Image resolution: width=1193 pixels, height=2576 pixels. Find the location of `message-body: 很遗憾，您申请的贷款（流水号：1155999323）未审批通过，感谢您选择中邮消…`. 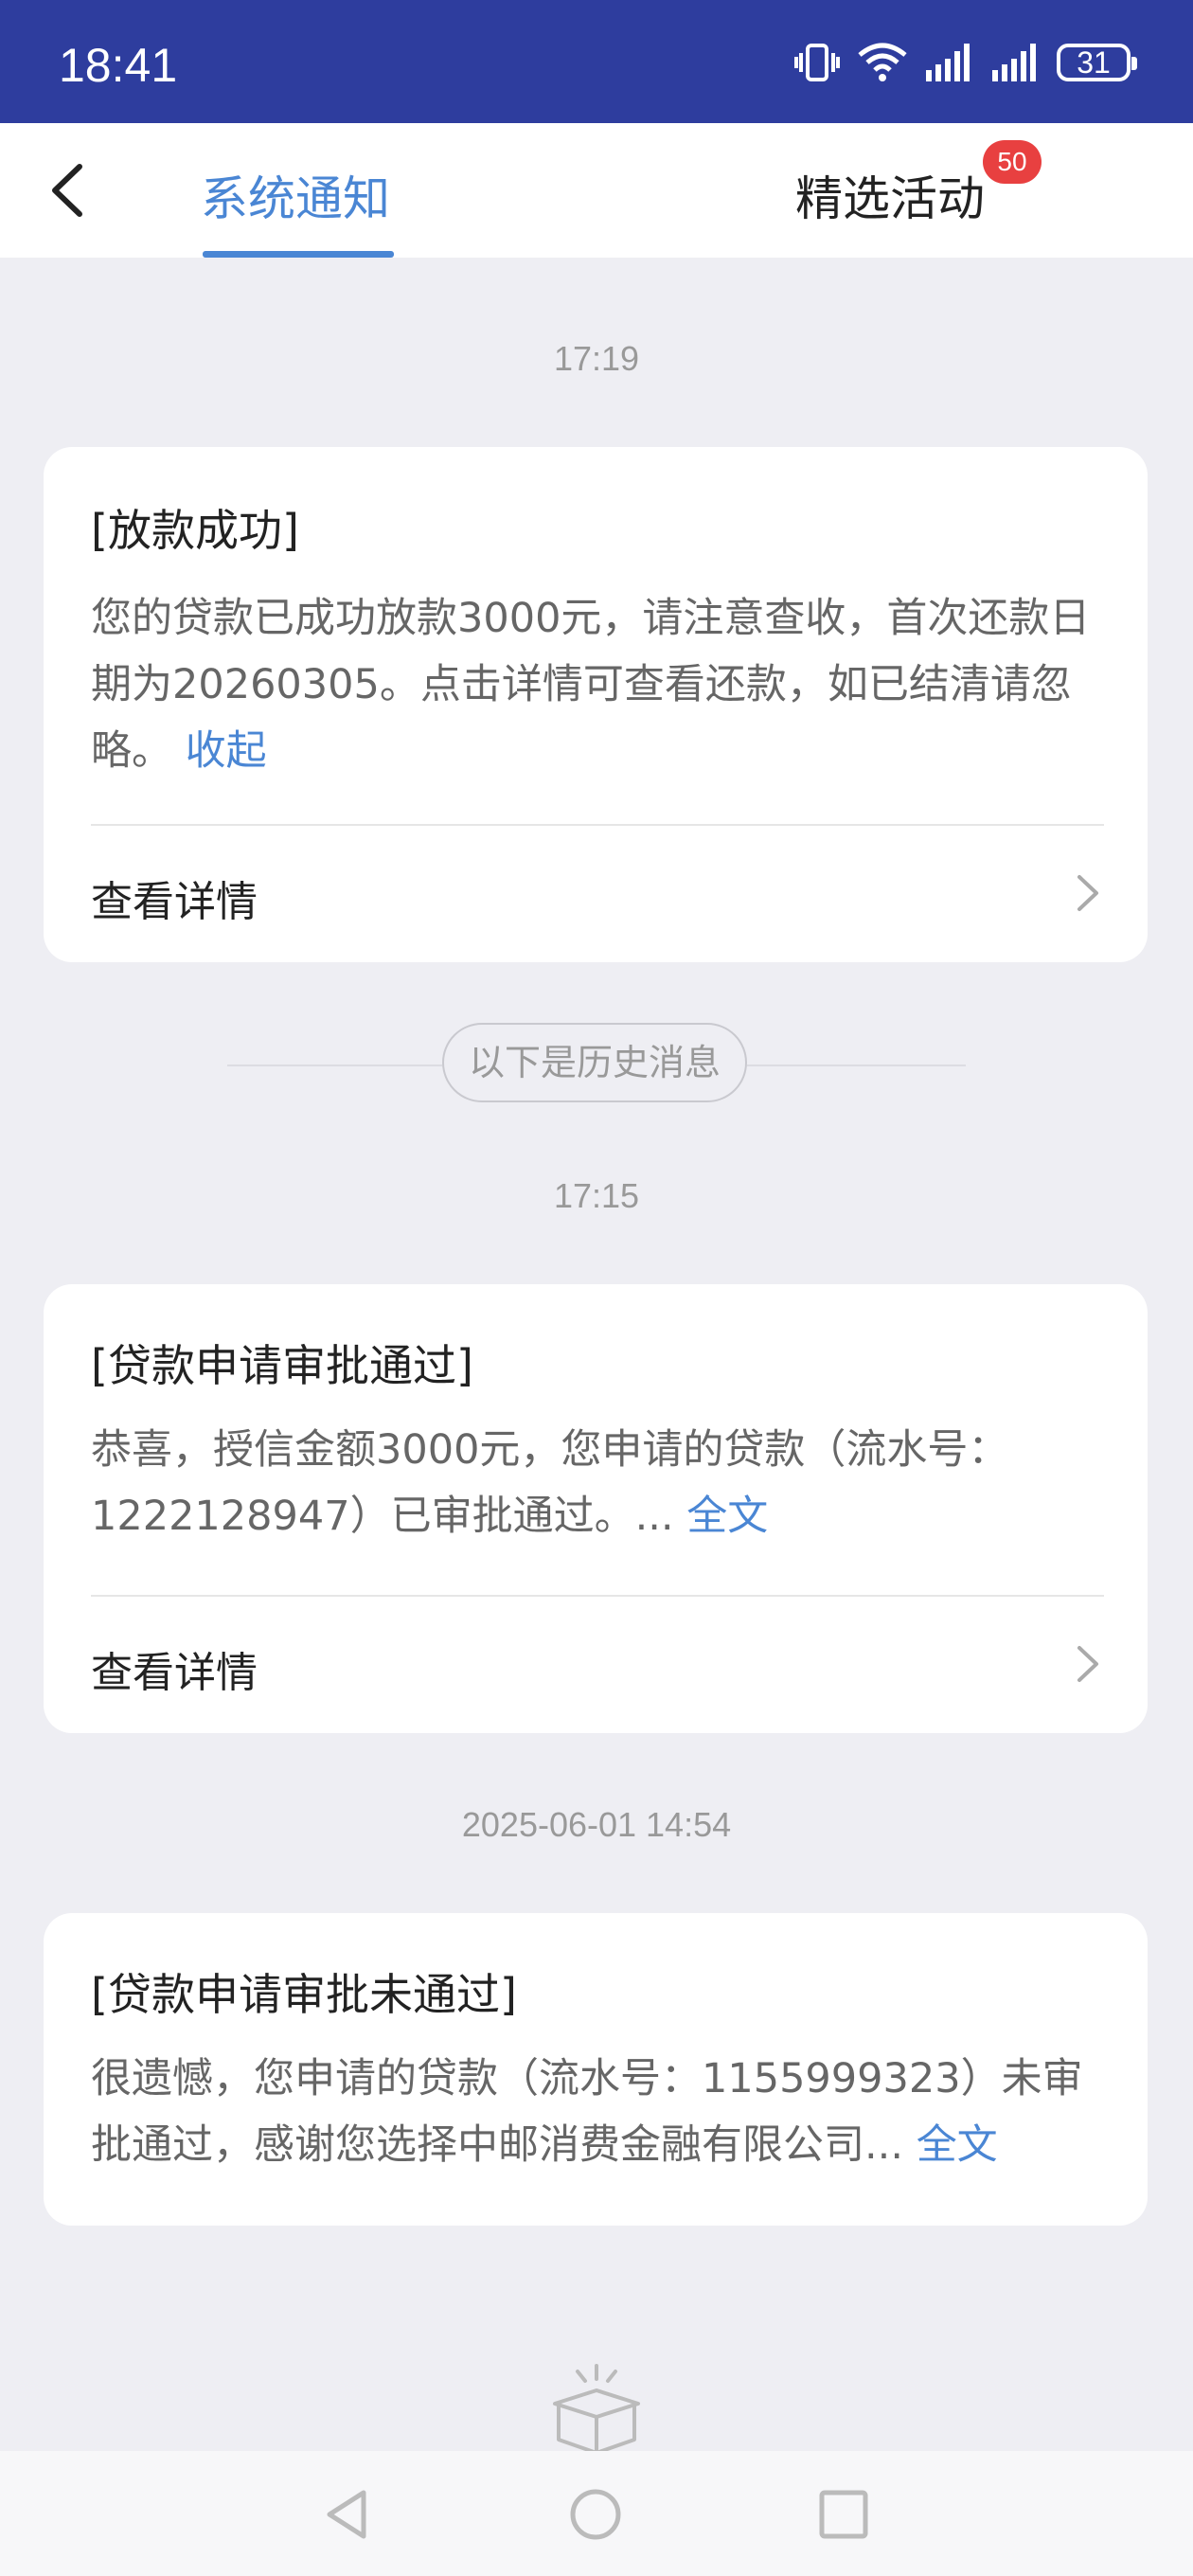

message-body: 很遗憾，您申请的贷款（流水号：1155999323）未审批通过，感谢您选择中邮消… is located at coordinates (597, 2112).